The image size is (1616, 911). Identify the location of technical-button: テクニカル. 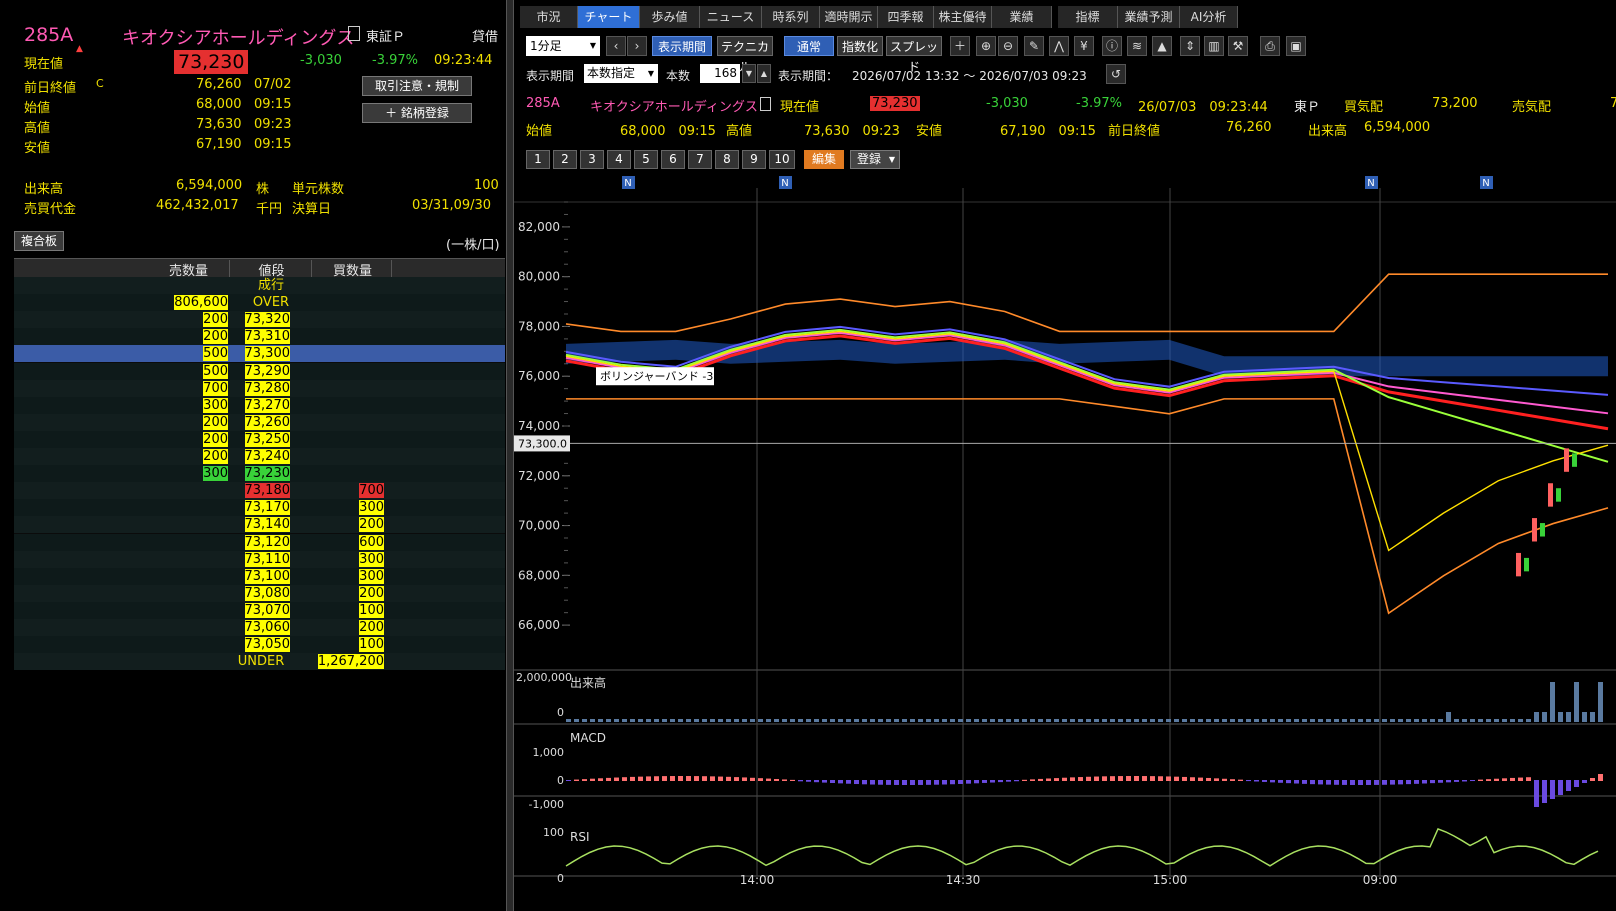
(745, 55).